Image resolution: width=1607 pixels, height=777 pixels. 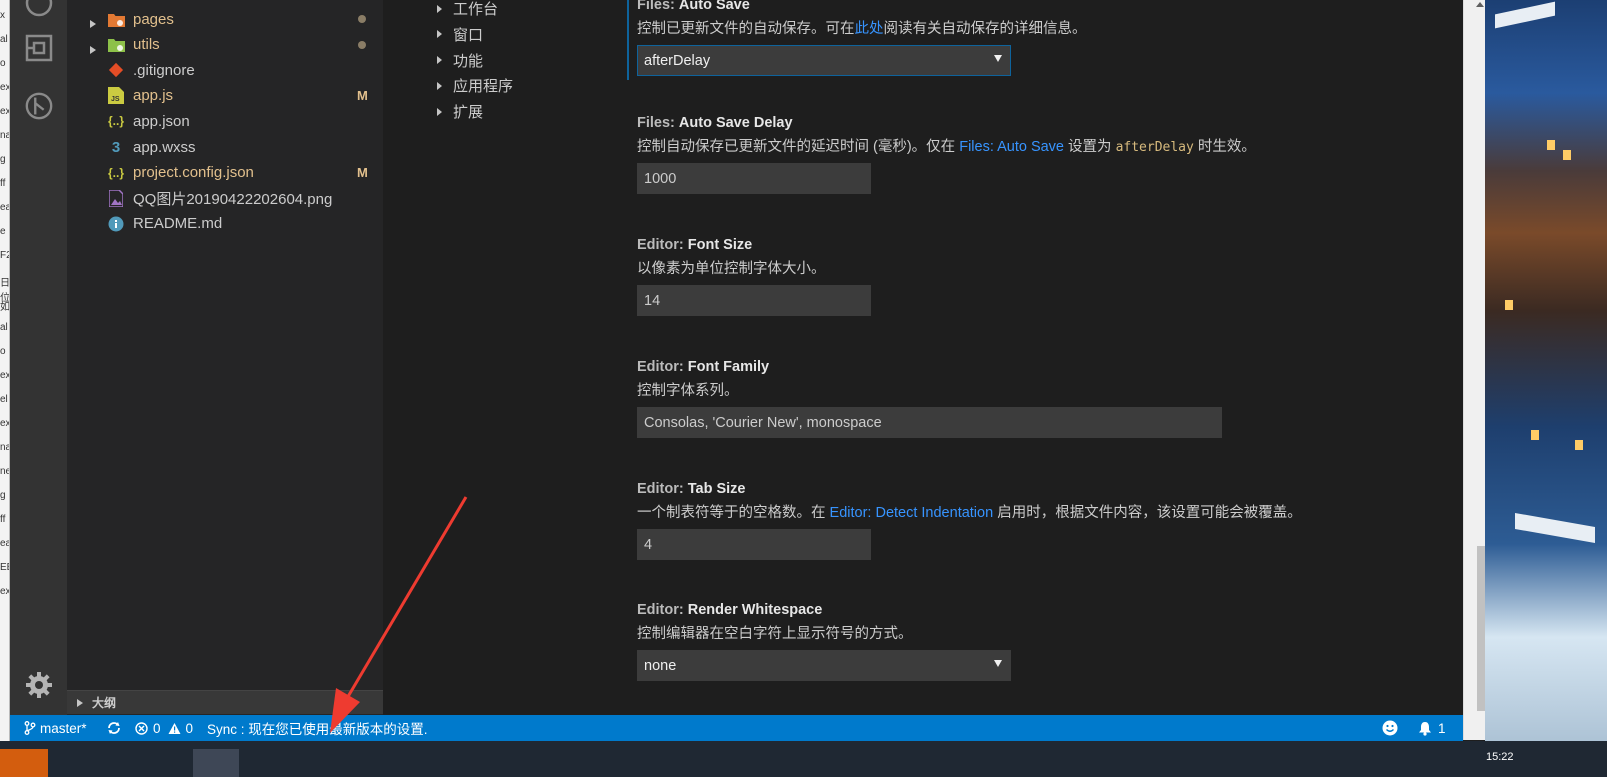 What do you see at coordinates (216, 763) in the screenshot?
I see `taskbar-app-button` at bounding box center [216, 763].